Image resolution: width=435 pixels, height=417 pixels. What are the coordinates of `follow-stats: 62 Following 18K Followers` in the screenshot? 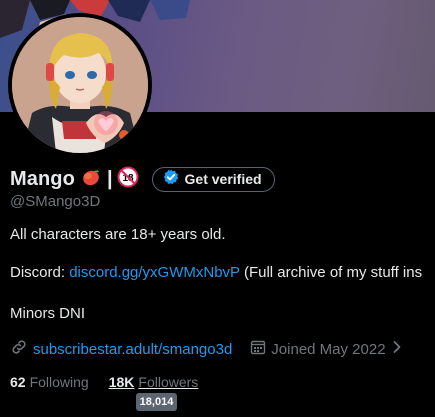 It's located at (104, 382).